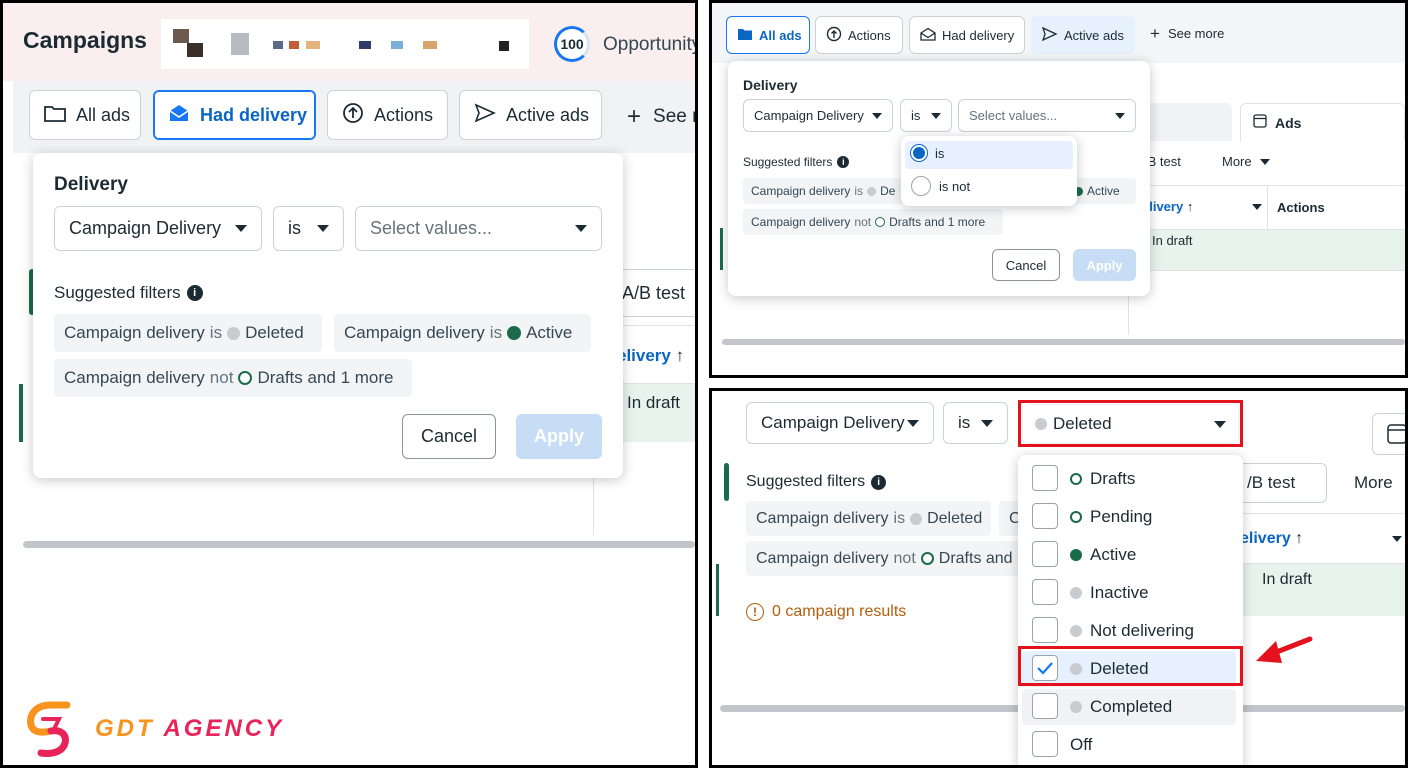 The image size is (1408, 768). I want to click on values-option-text: Pending, so click(1121, 516).